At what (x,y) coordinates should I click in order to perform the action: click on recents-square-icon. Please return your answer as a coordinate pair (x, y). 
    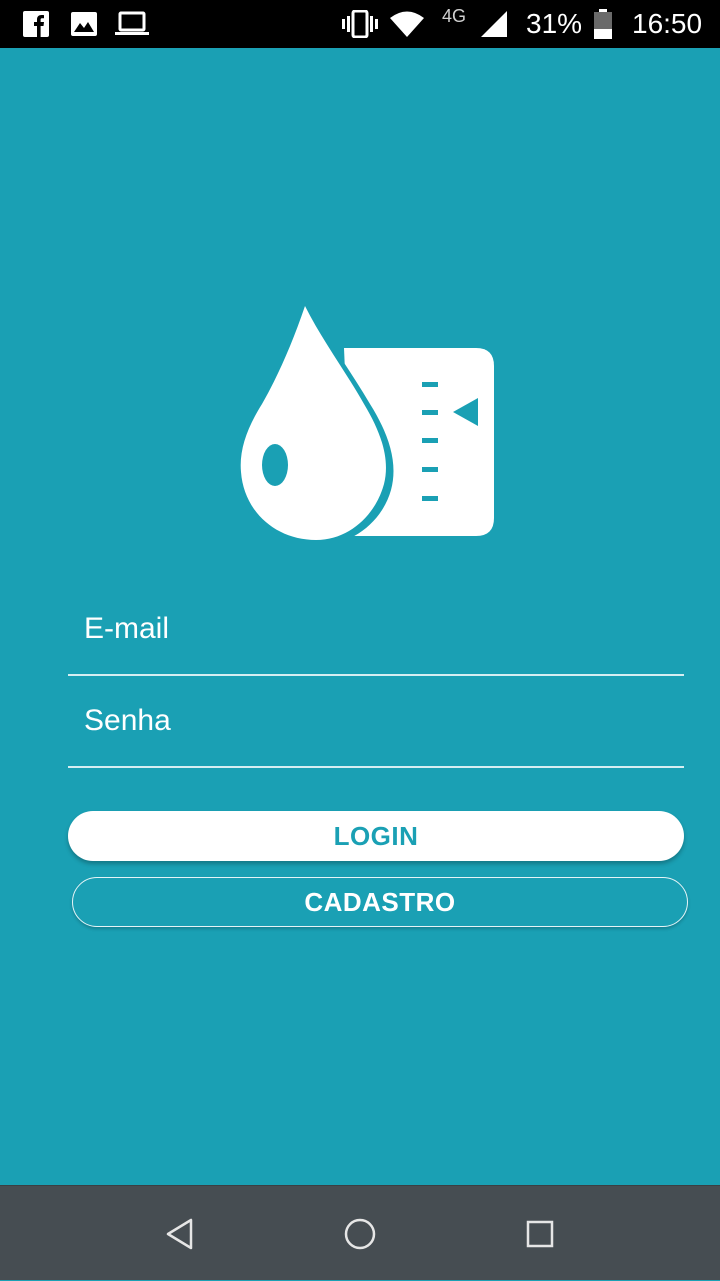
    Looking at the image, I should click on (540, 1233).